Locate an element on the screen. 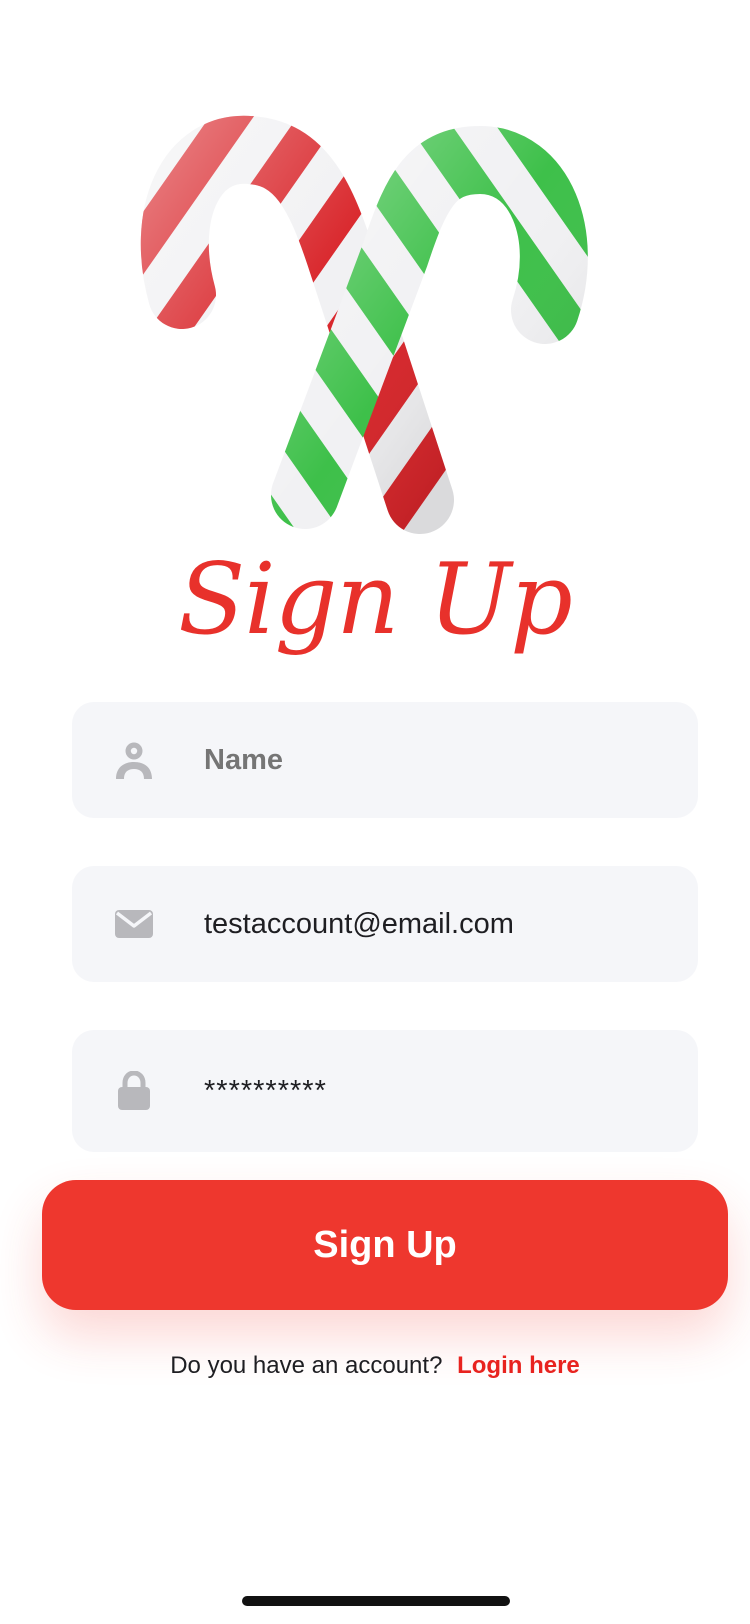 Image resolution: width=750 pixels, height=1624 pixels. email-field: testaccount@email.com is located at coordinates (385, 924).